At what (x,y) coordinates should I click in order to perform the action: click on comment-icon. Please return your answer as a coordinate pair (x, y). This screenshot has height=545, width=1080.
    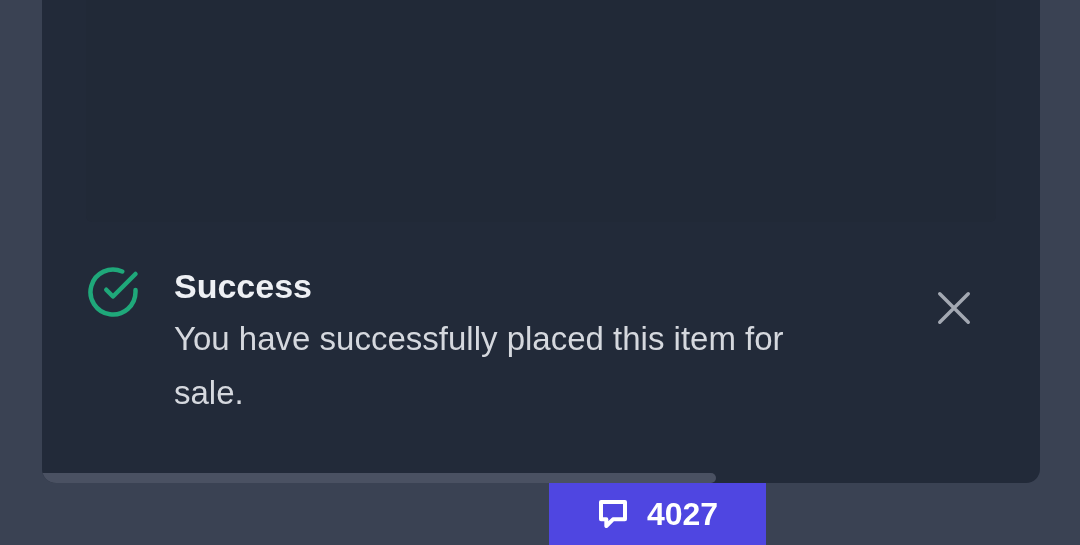
    Looking at the image, I should click on (612, 514).